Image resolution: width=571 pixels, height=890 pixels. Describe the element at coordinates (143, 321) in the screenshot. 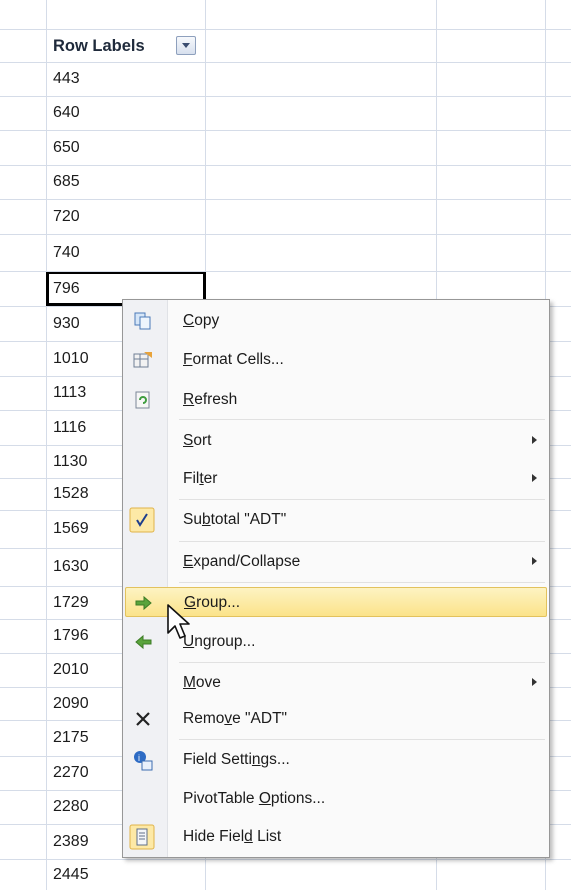

I see `copy-icon` at that location.